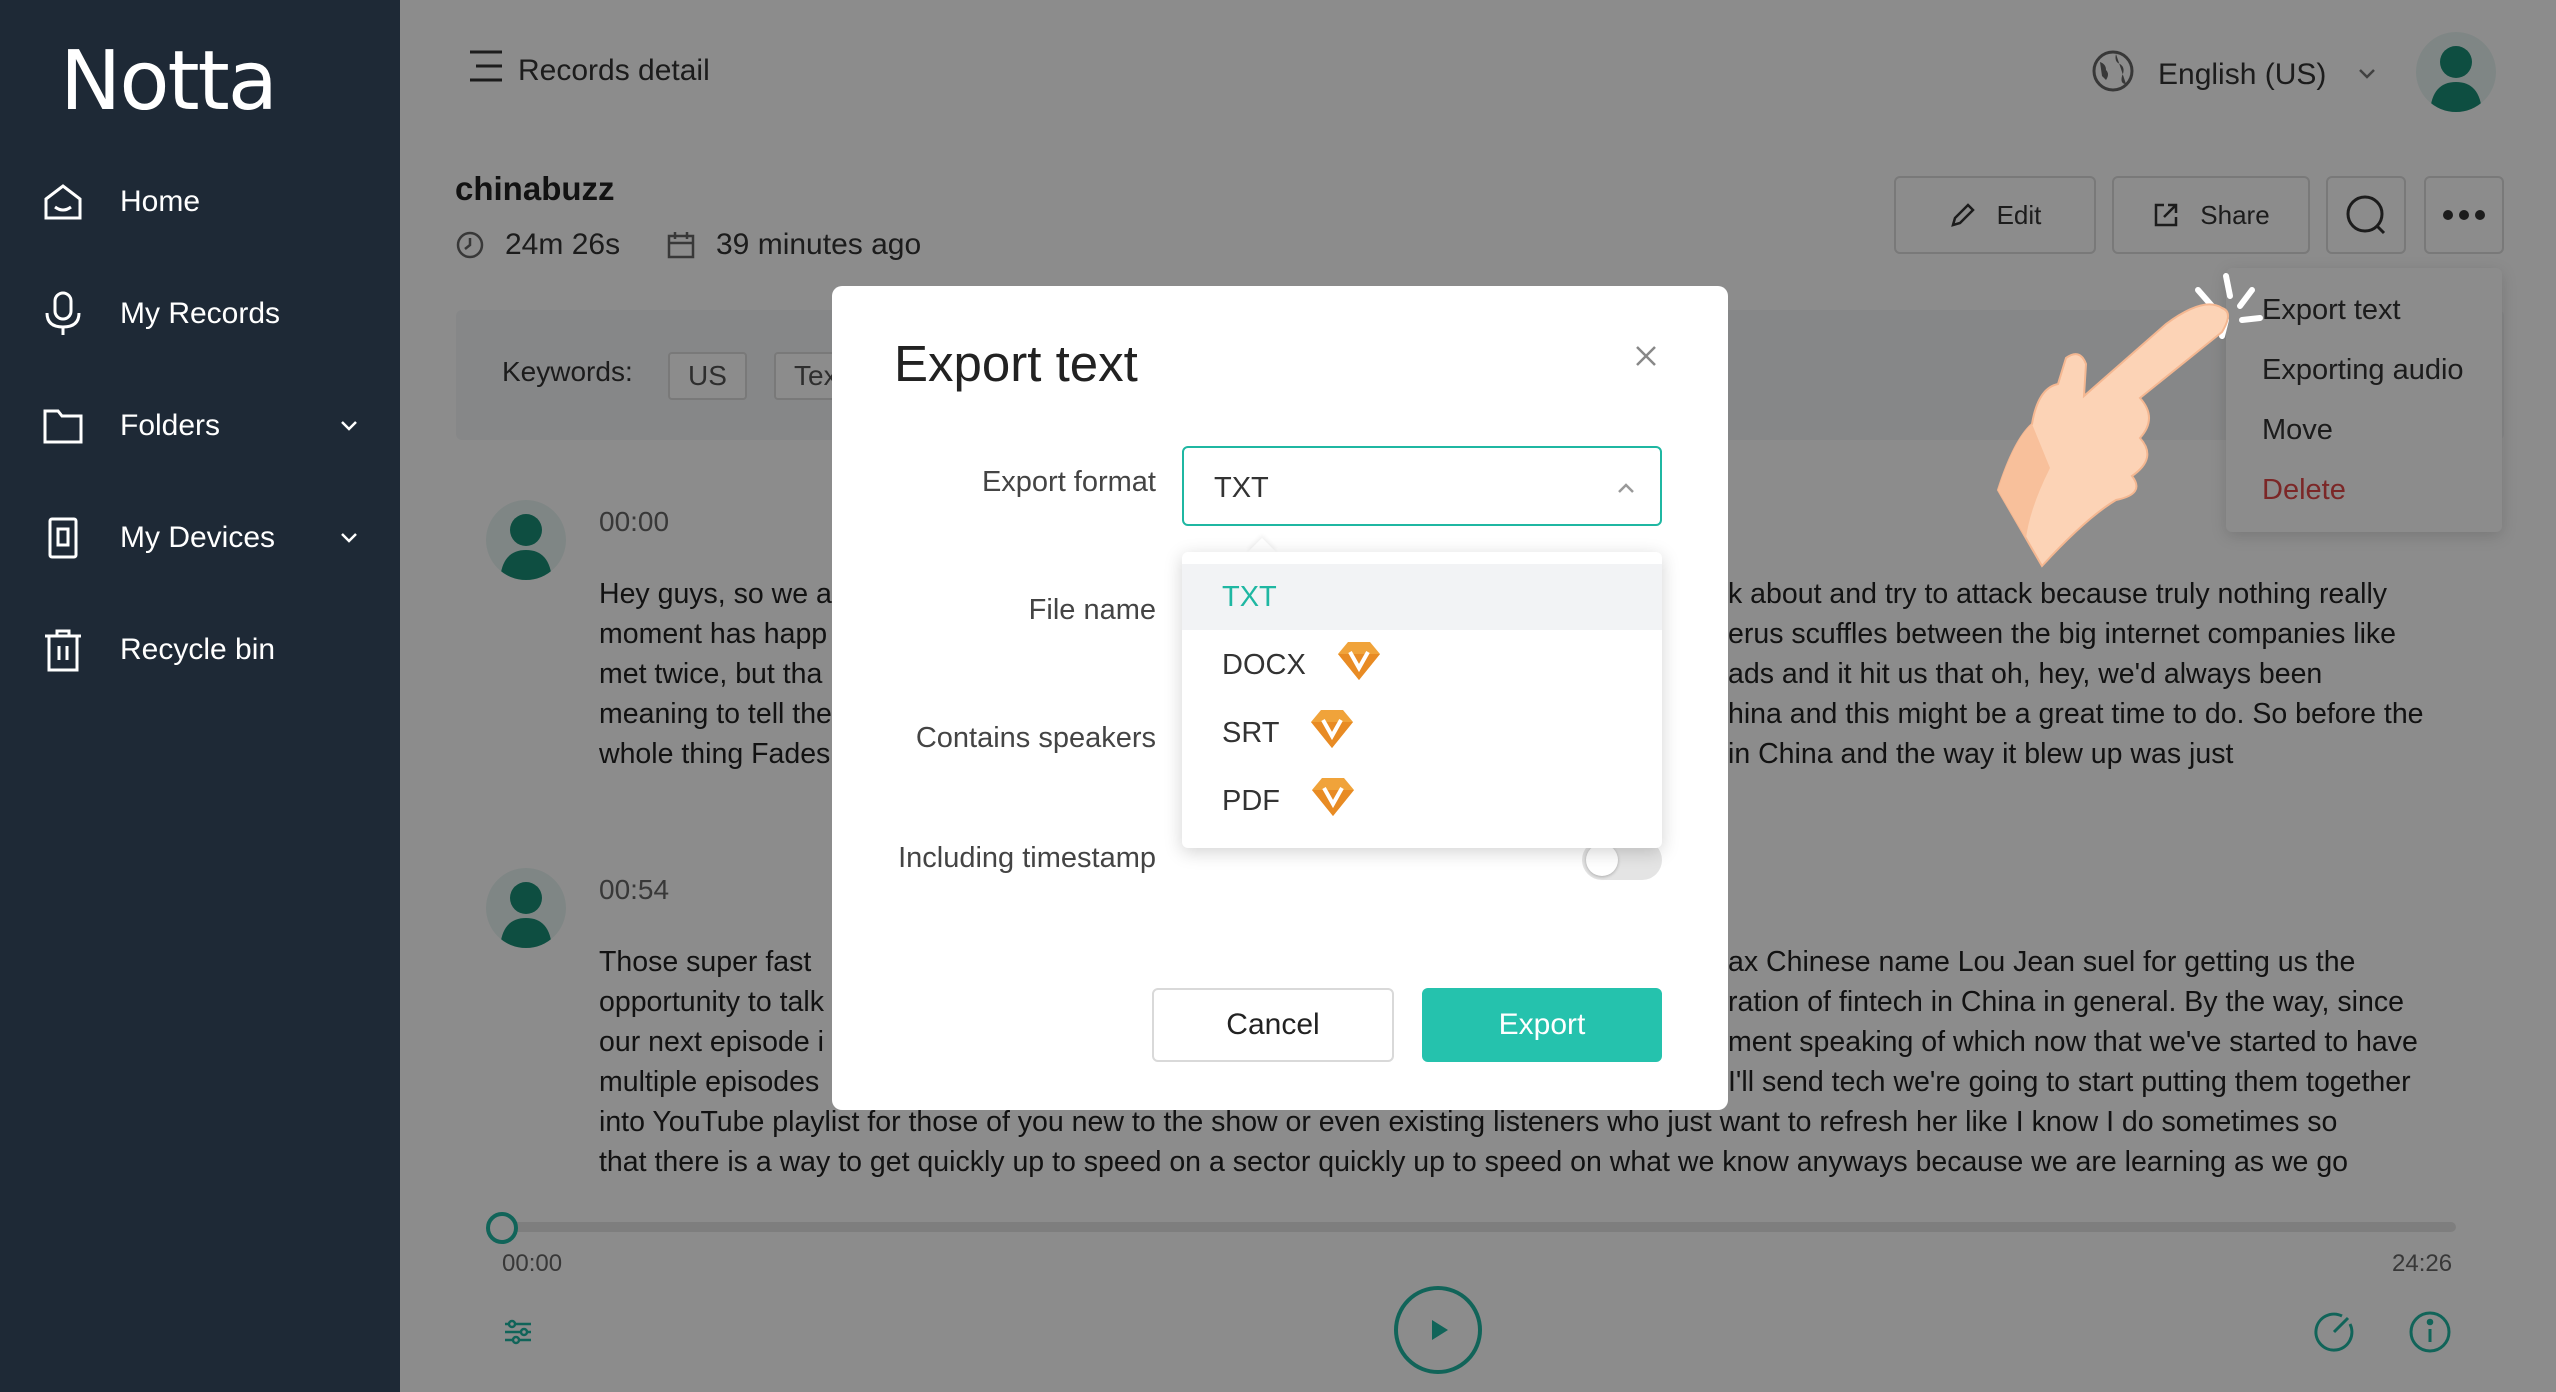 This screenshot has width=2556, height=1392. What do you see at coordinates (160, 201) in the screenshot?
I see `sidebar-item-label: Home` at bounding box center [160, 201].